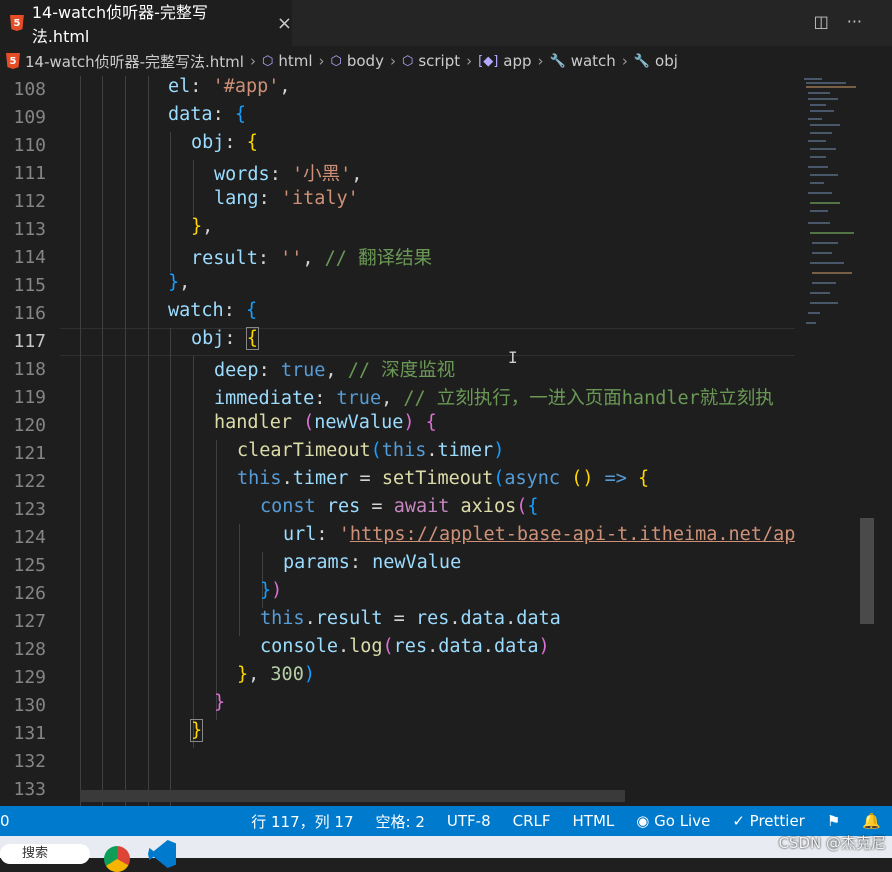 The height and width of the screenshot is (872, 892). I want to click on breadcrumb-html: ⬡ html, so click(287, 61).